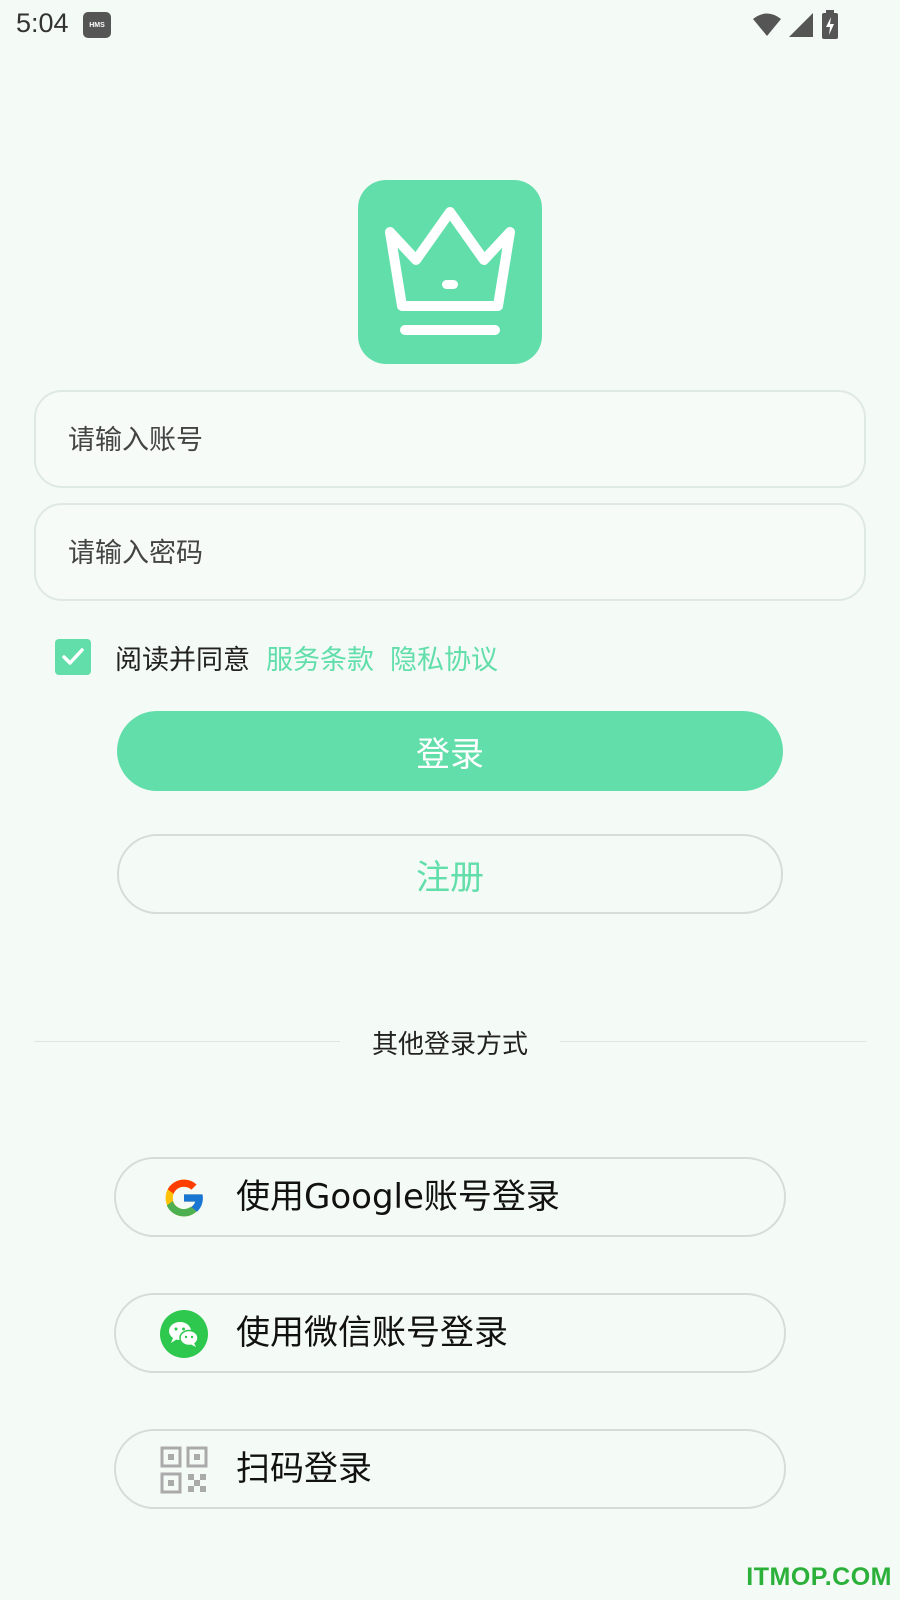  I want to click on hms-badge: HMS, so click(97, 25).